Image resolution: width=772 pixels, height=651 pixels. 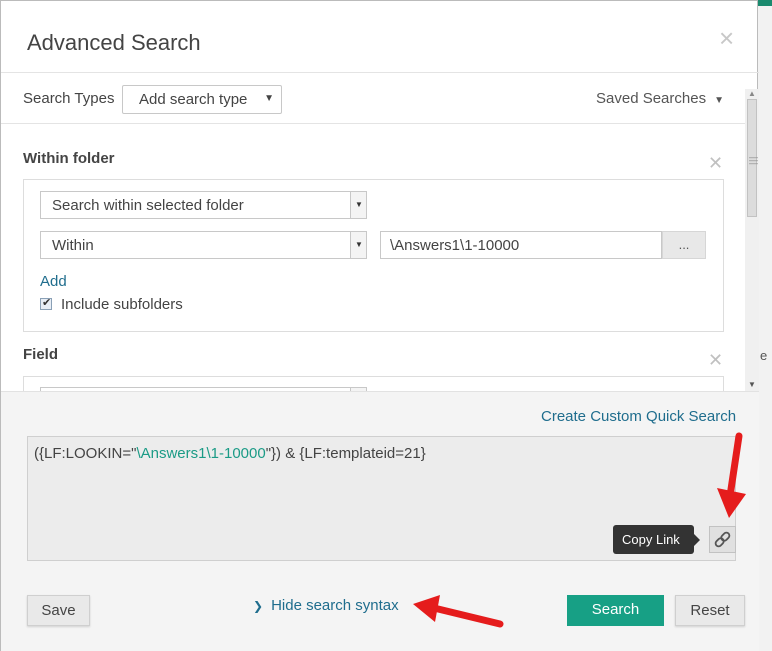 What do you see at coordinates (41, 354) in the screenshot?
I see `field-section-title: Field` at bounding box center [41, 354].